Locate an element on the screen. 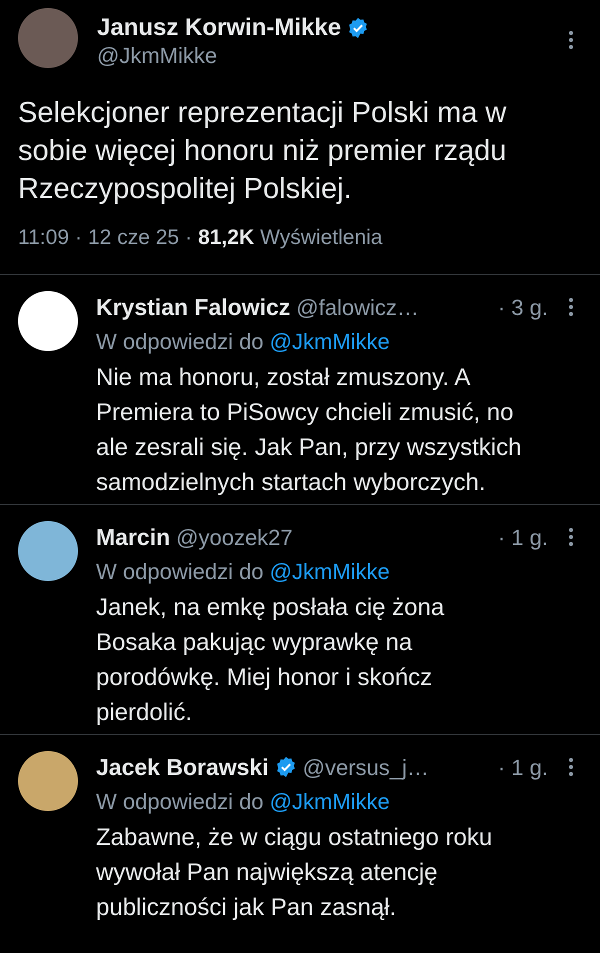  reply-text: Janek, na emkę posłała cię żona Bosaka pakując wyprawkę na porodówkę. Miej honor i skończ pierdolić. is located at coordinates (270, 660).